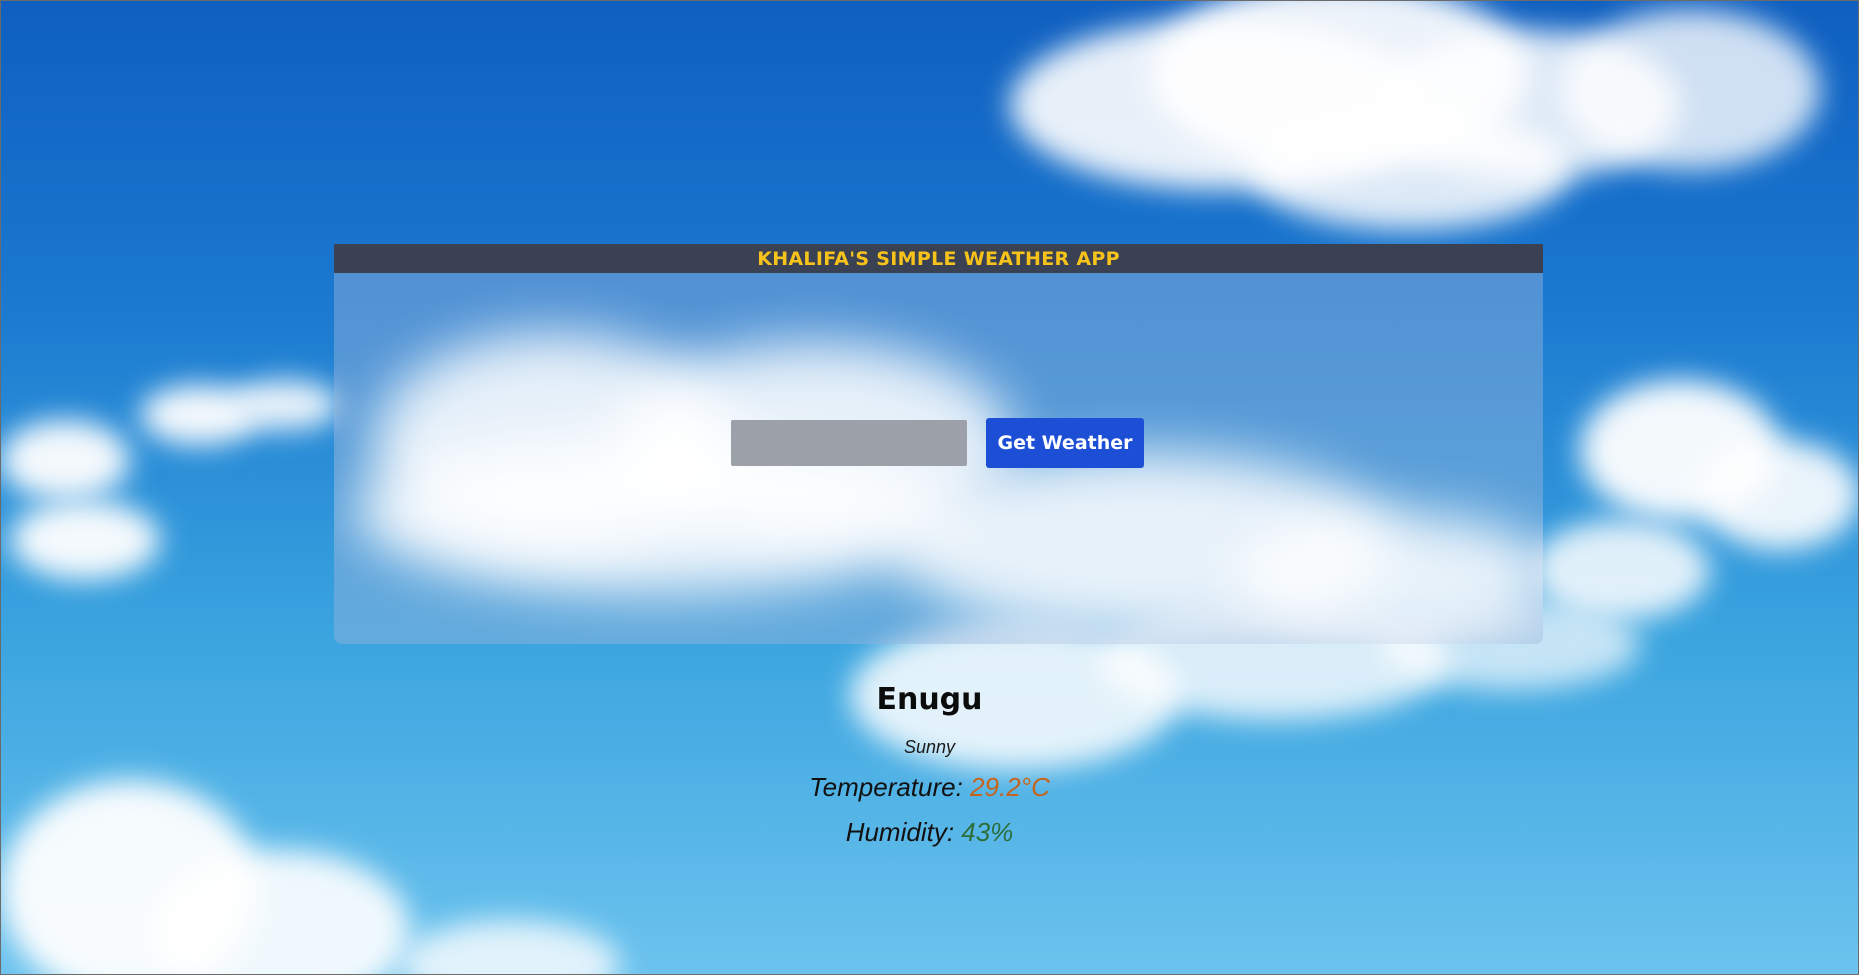 This screenshot has width=1859, height=975. I want to click on app-title: KHALIFA'S SIMPLE WEATHER APP, so click(938, 258).